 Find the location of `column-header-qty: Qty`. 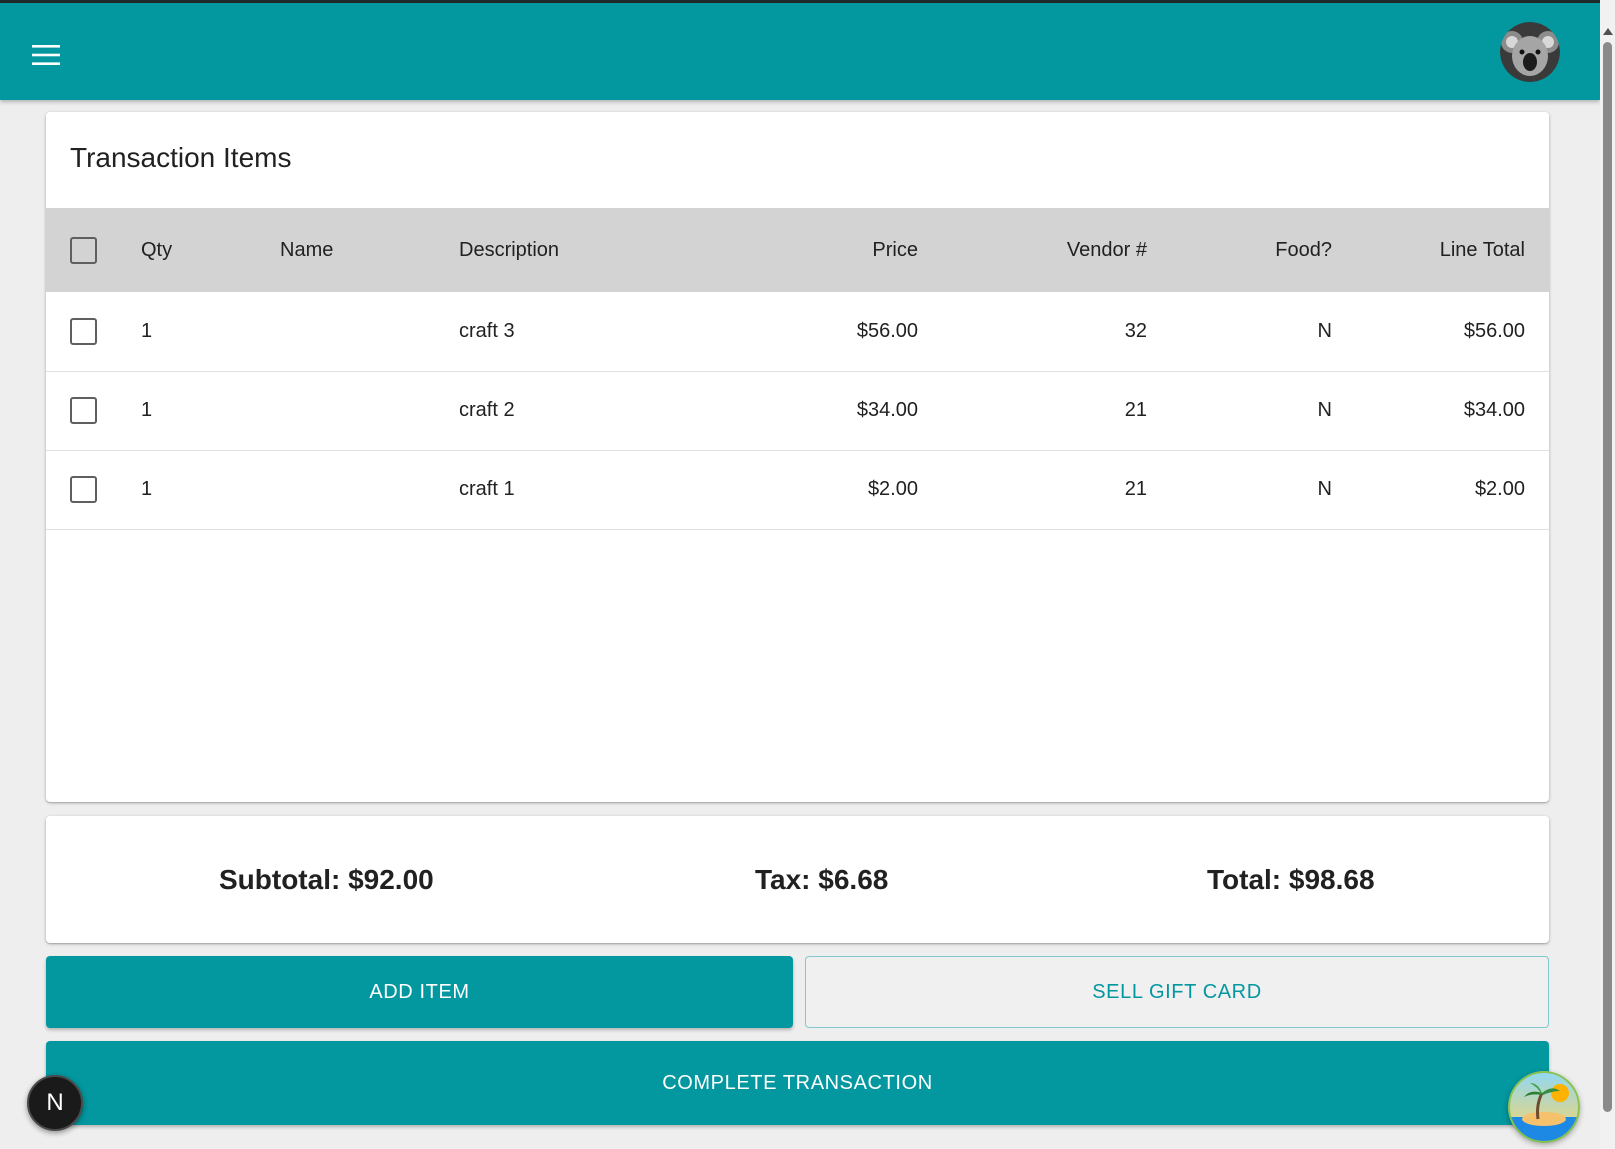

column-header-qty: Qty is located at coordinates (210, 250).